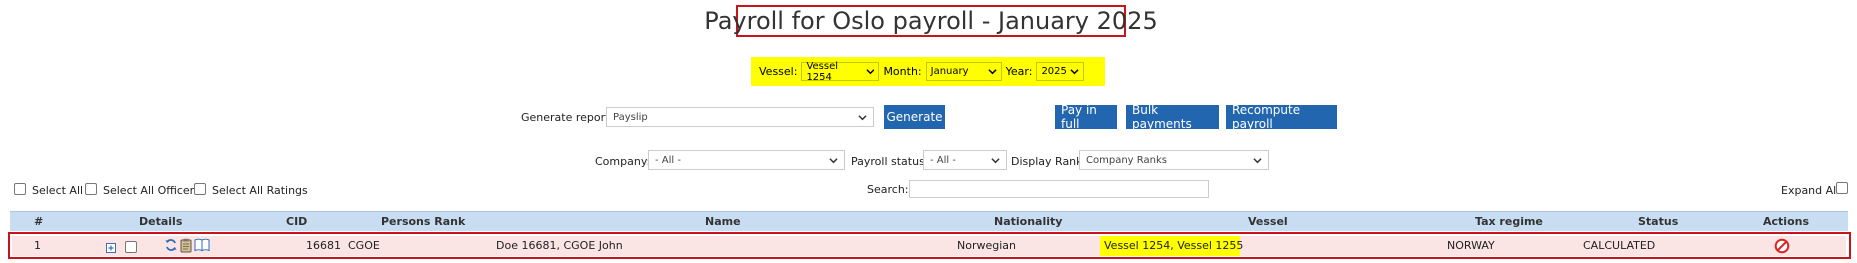  Describe the element at coordinates (840, 71) in the screenshot. I see `vessel-select: Vessel 1254` at that location.